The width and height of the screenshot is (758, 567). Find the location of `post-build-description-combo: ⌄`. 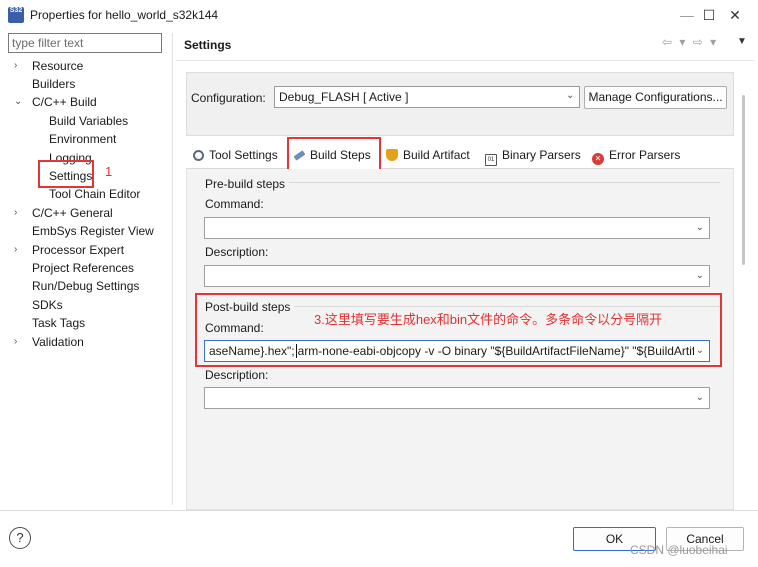

post-build-description-combo: ⌄ is located at coordinates (457, 398).